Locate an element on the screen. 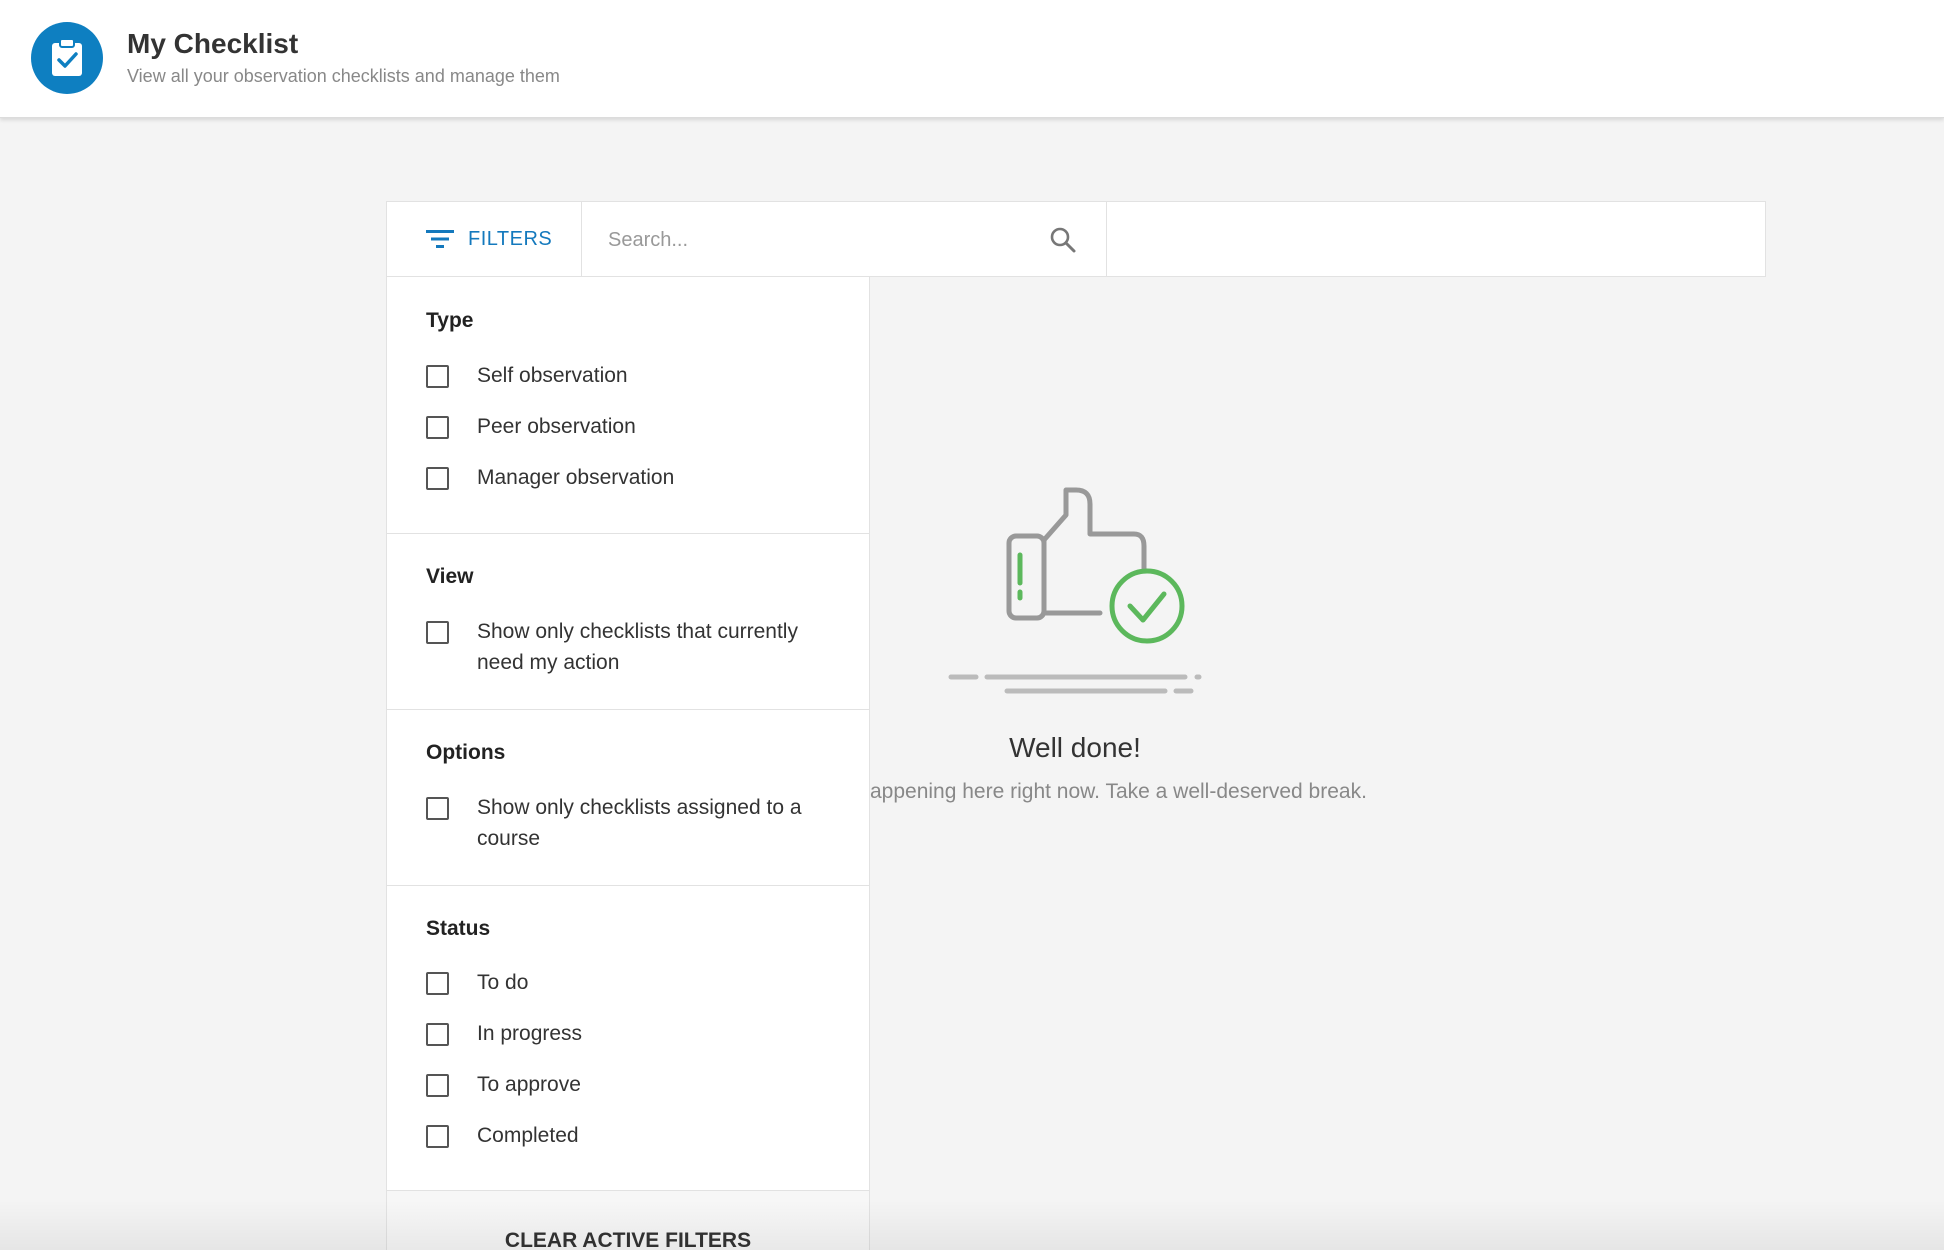 This screenshot has width=1944, height=1250. checklist-toolbar: FILTERS is located at coordinates (1076, 239).